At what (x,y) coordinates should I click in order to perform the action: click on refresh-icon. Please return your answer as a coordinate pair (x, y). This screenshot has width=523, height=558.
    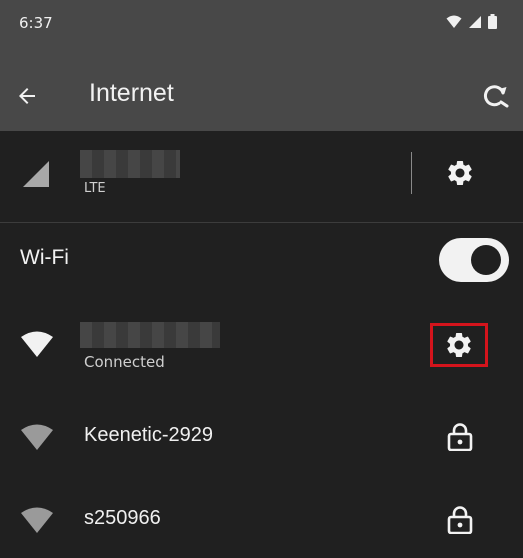
    Looking at the image, I should click on (496, 96).